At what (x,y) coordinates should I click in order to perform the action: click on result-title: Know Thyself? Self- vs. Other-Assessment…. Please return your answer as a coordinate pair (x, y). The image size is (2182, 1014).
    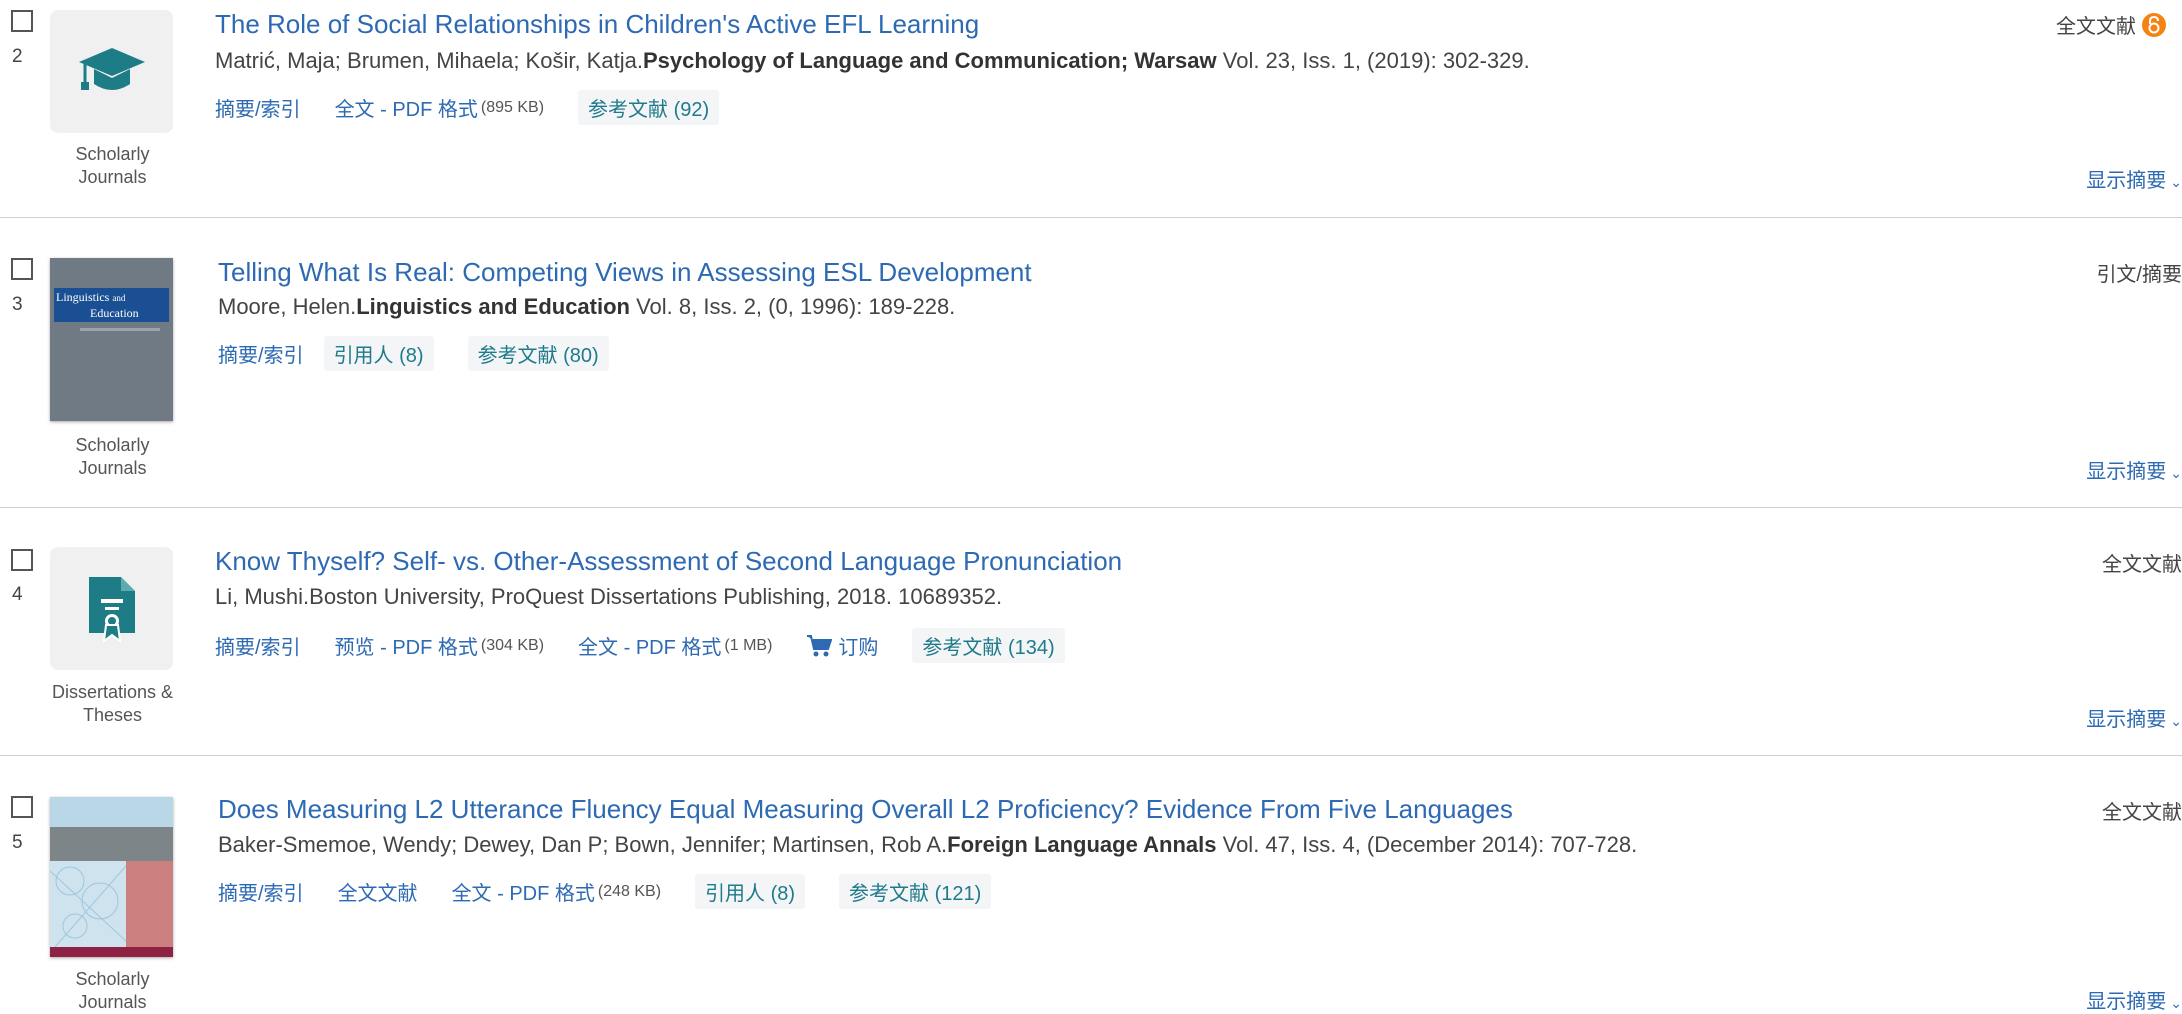
    Looking at the image, I should click on (668, 561).